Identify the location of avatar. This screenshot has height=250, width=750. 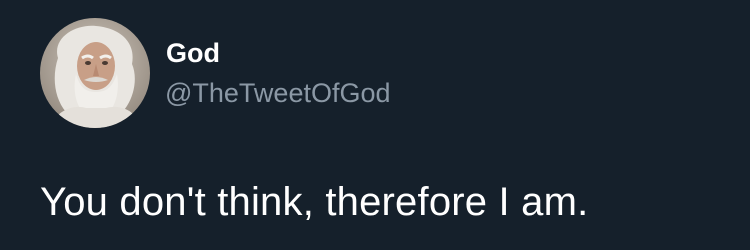
(95, 73).